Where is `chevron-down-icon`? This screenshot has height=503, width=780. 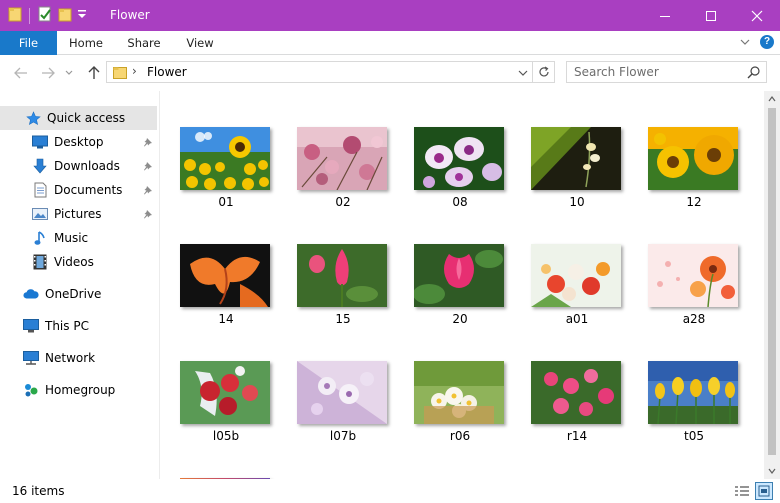
chevron-down-icon is located at coordinates (69, 72).